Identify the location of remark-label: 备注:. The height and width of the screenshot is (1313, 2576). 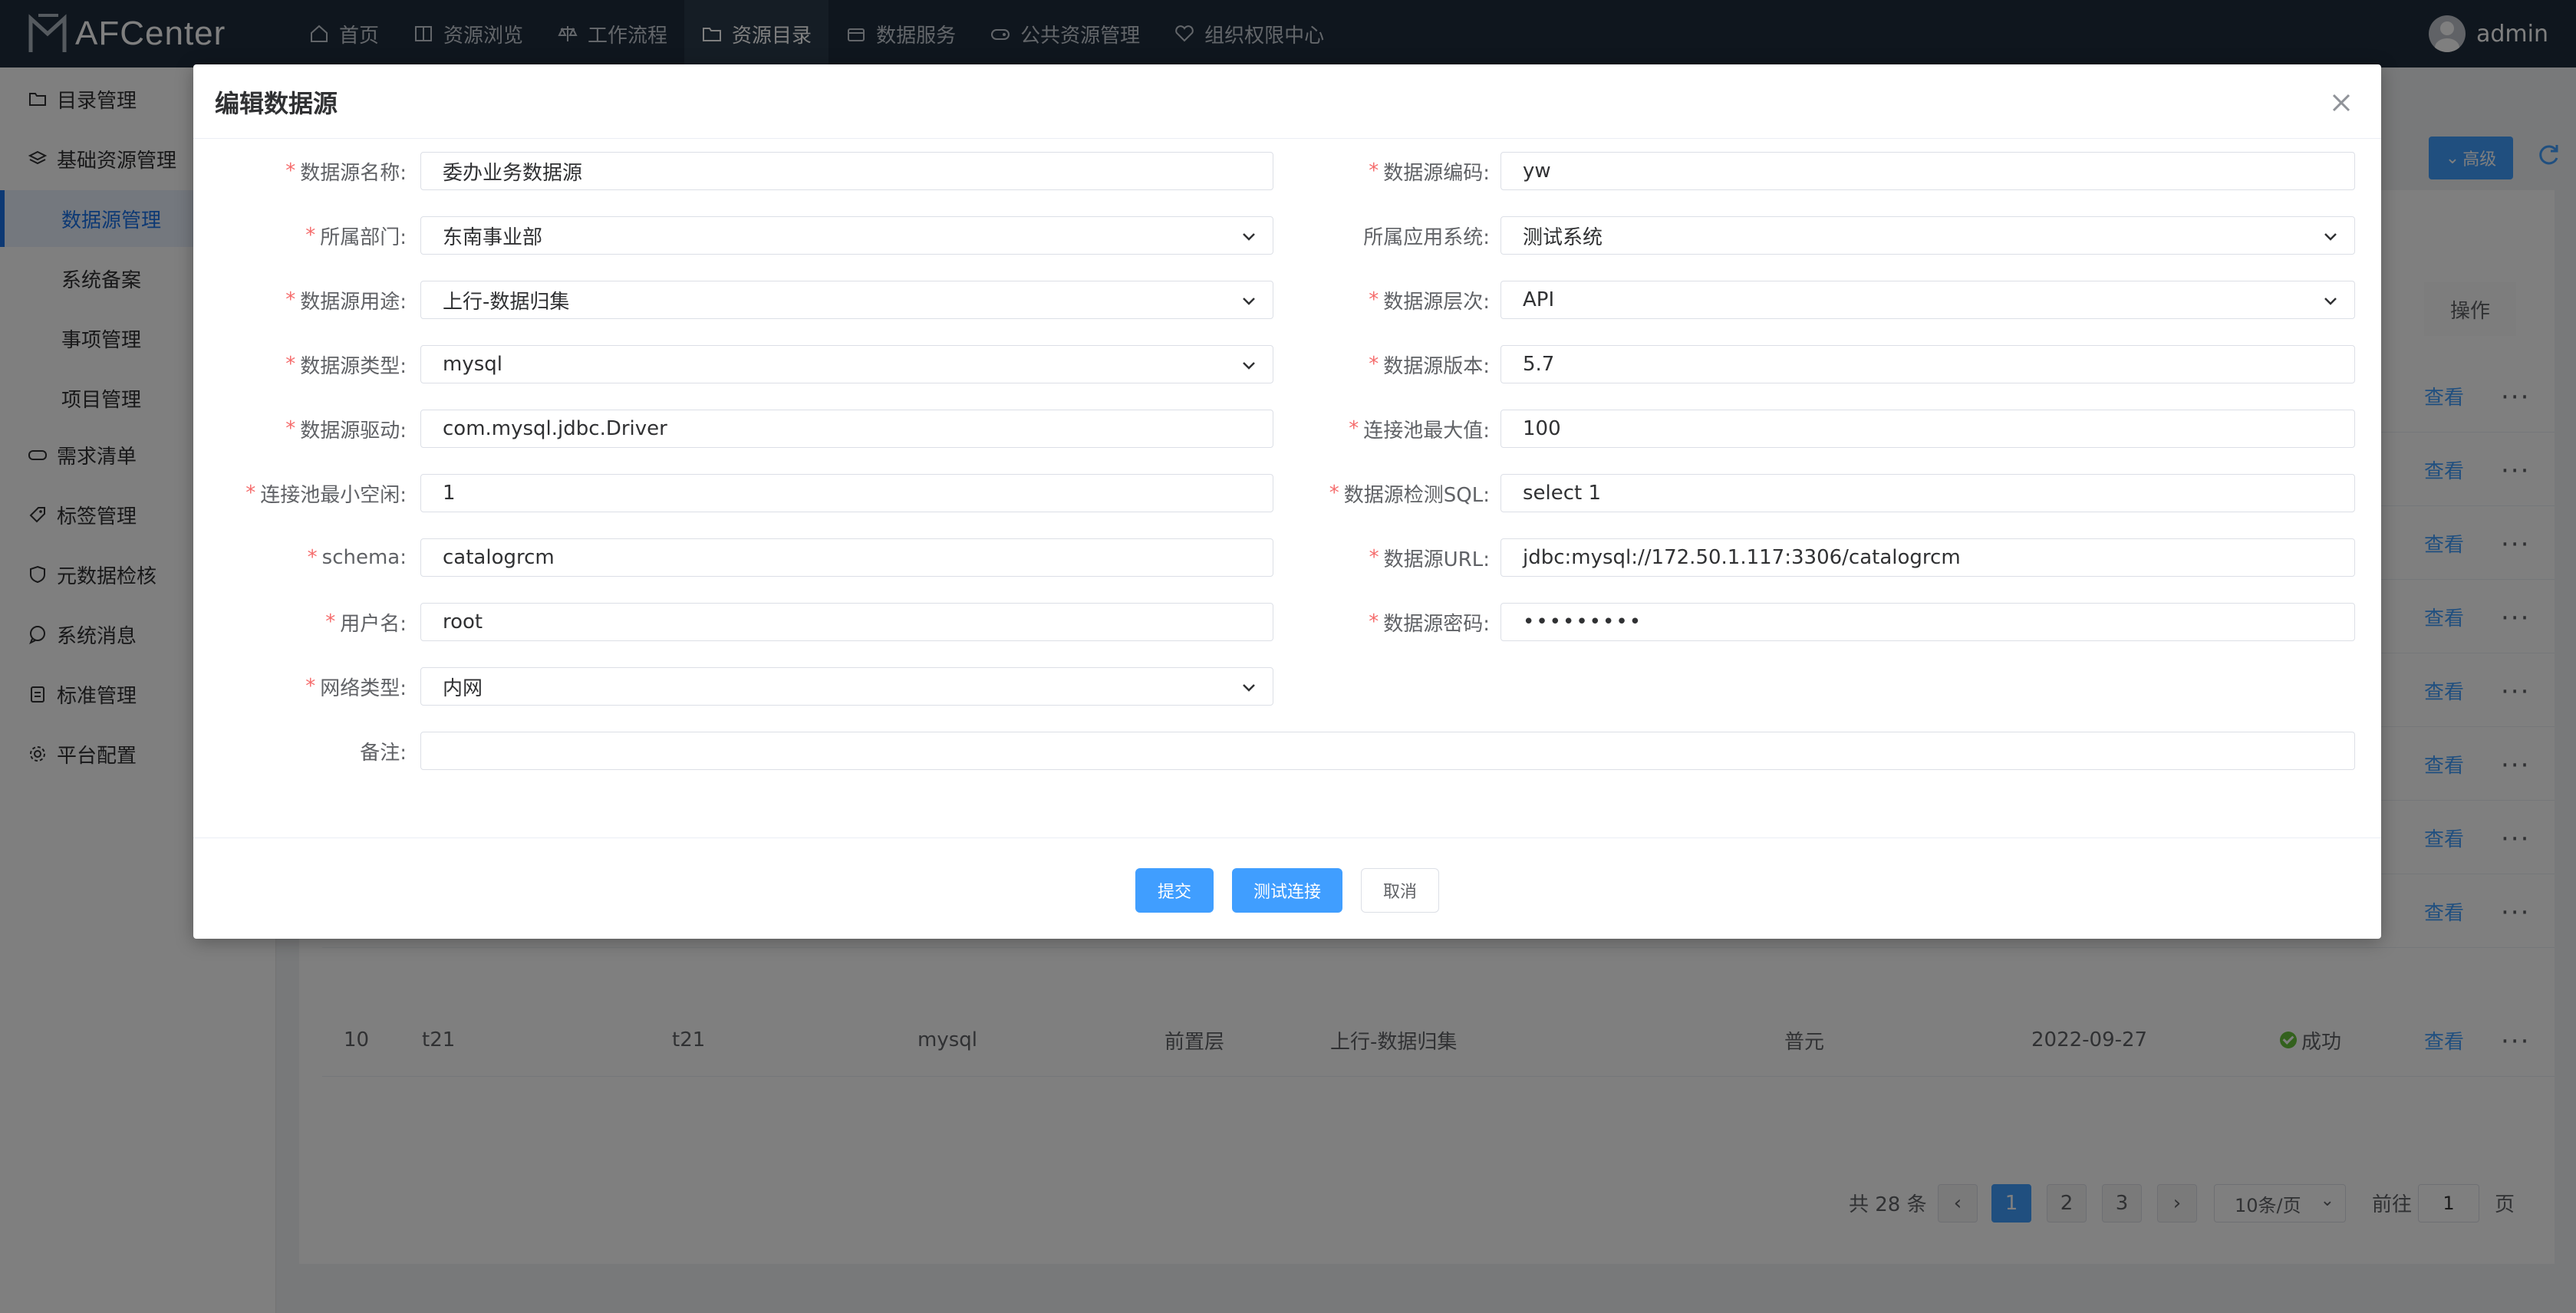
(383, 753).